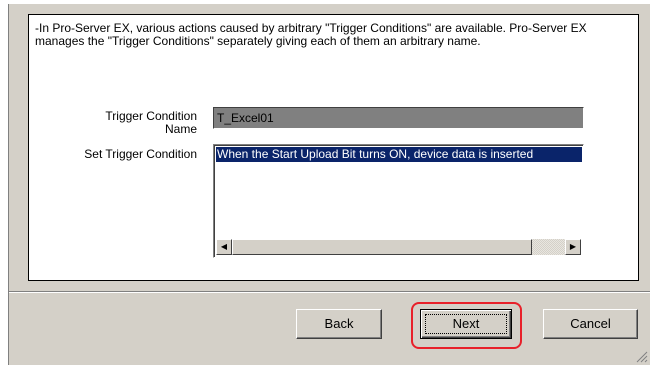 This screenshot has width=650, height=365. What do you see at coordinates (8, 184) in the screenshot?
I see `dialog-edge` at bounding box center [8, 184].